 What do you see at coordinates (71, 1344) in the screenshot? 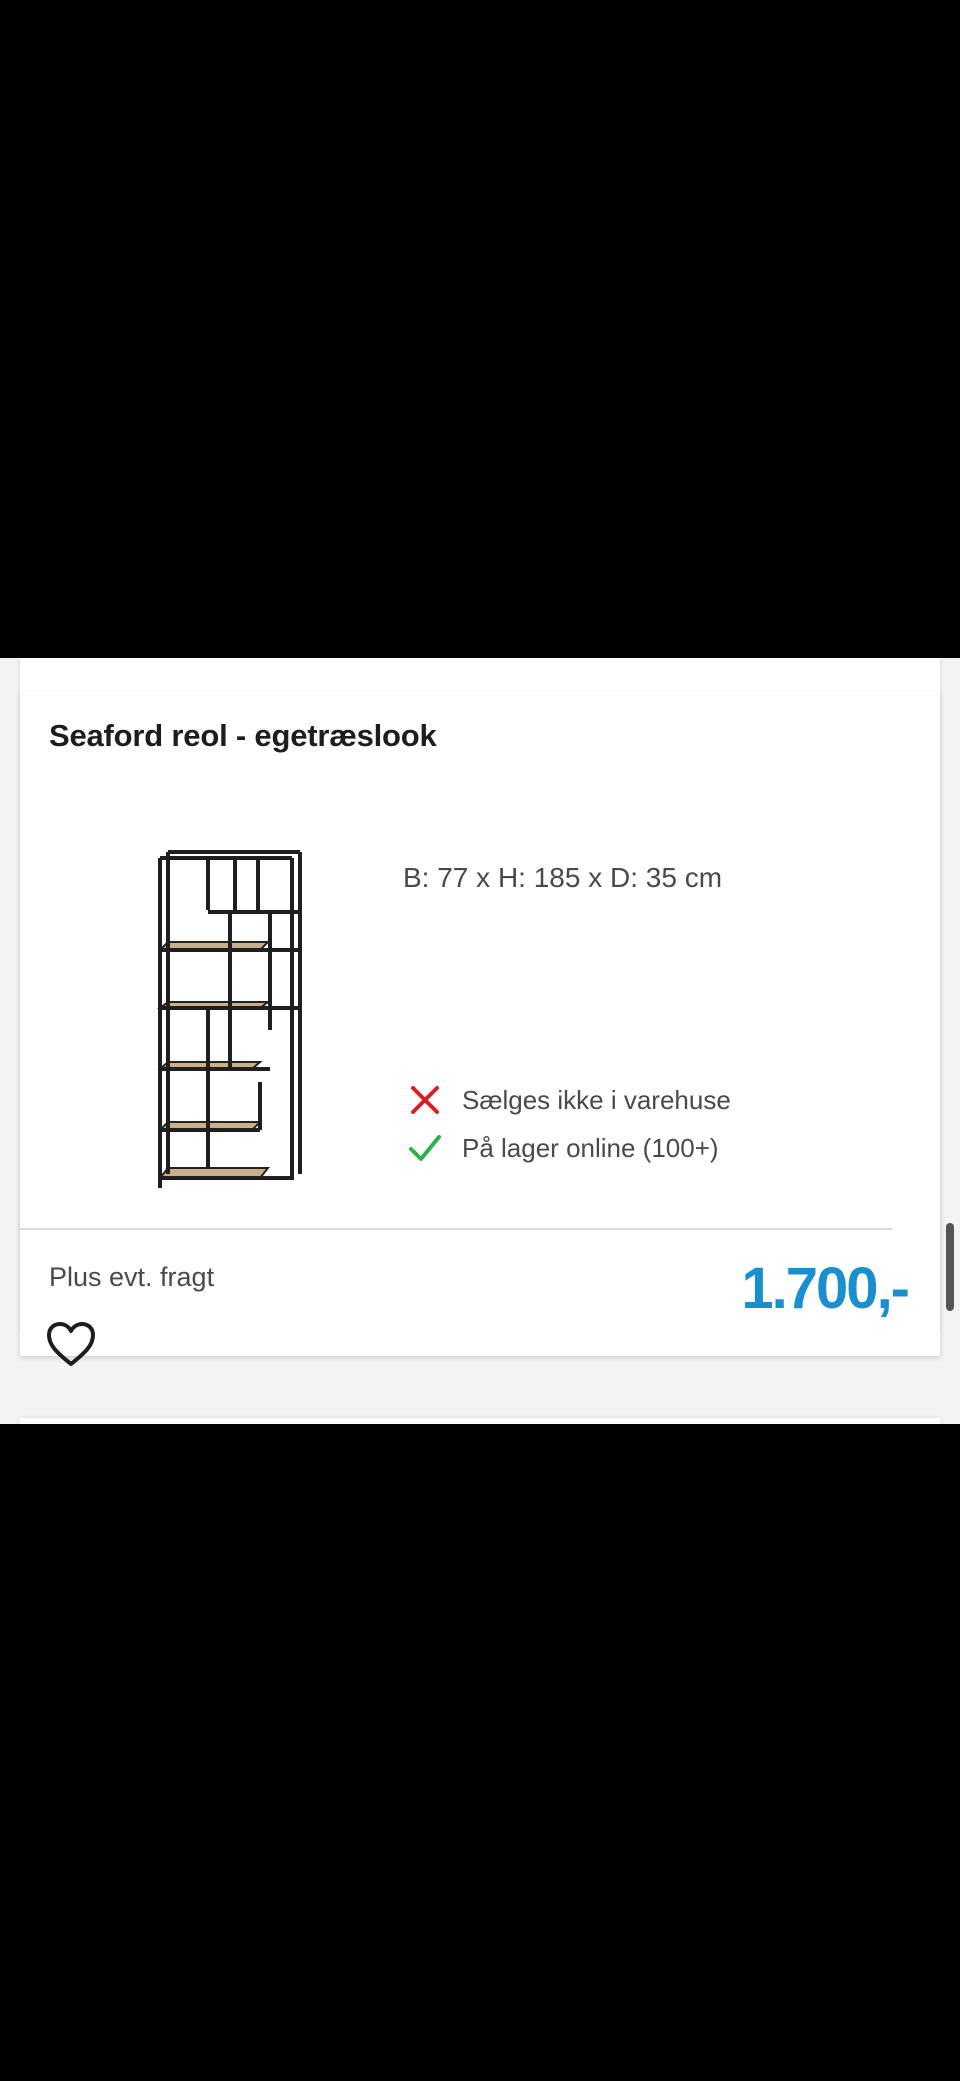
I see `heart-icon` at bounding box center [71, 1344].